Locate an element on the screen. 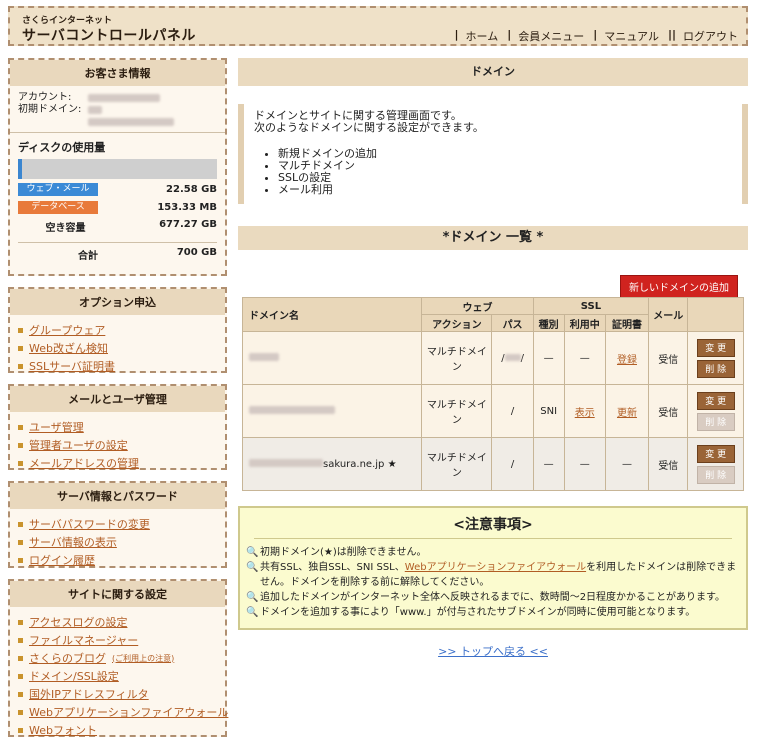 This screenshot has height=743, width=758. delete-button: 削 除 is located at coordinates (715, 368).